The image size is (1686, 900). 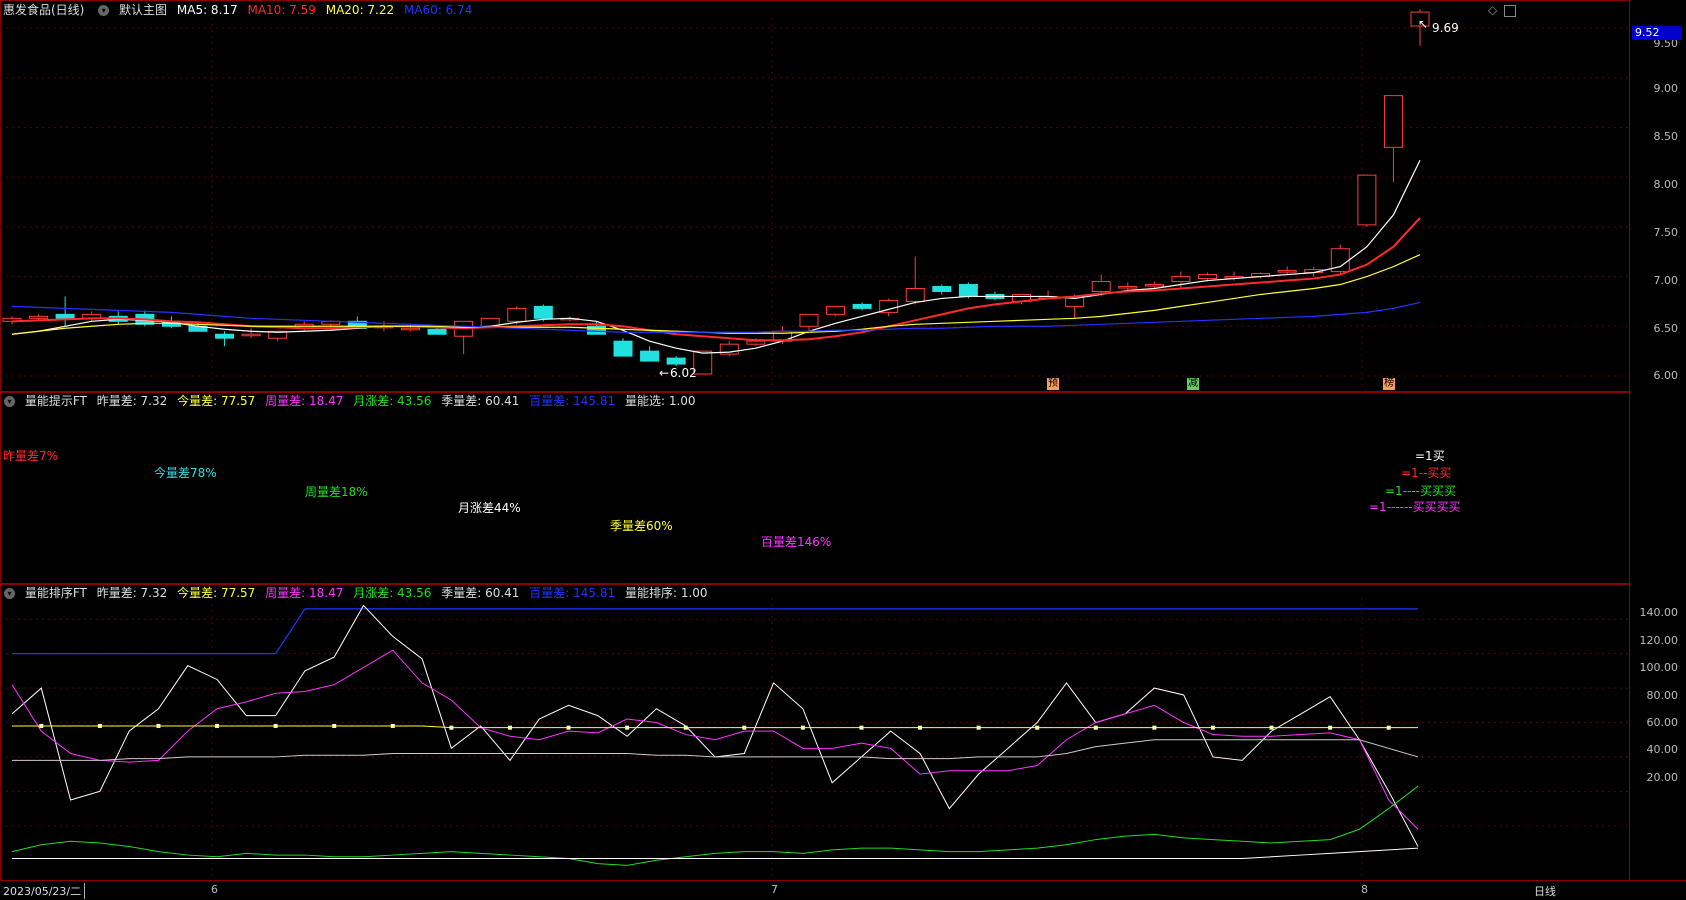 What do you see at coordinates (1666, 328) in the screenshot?
I see `price-tick: 6.50` at bounding box center [1666, 328].